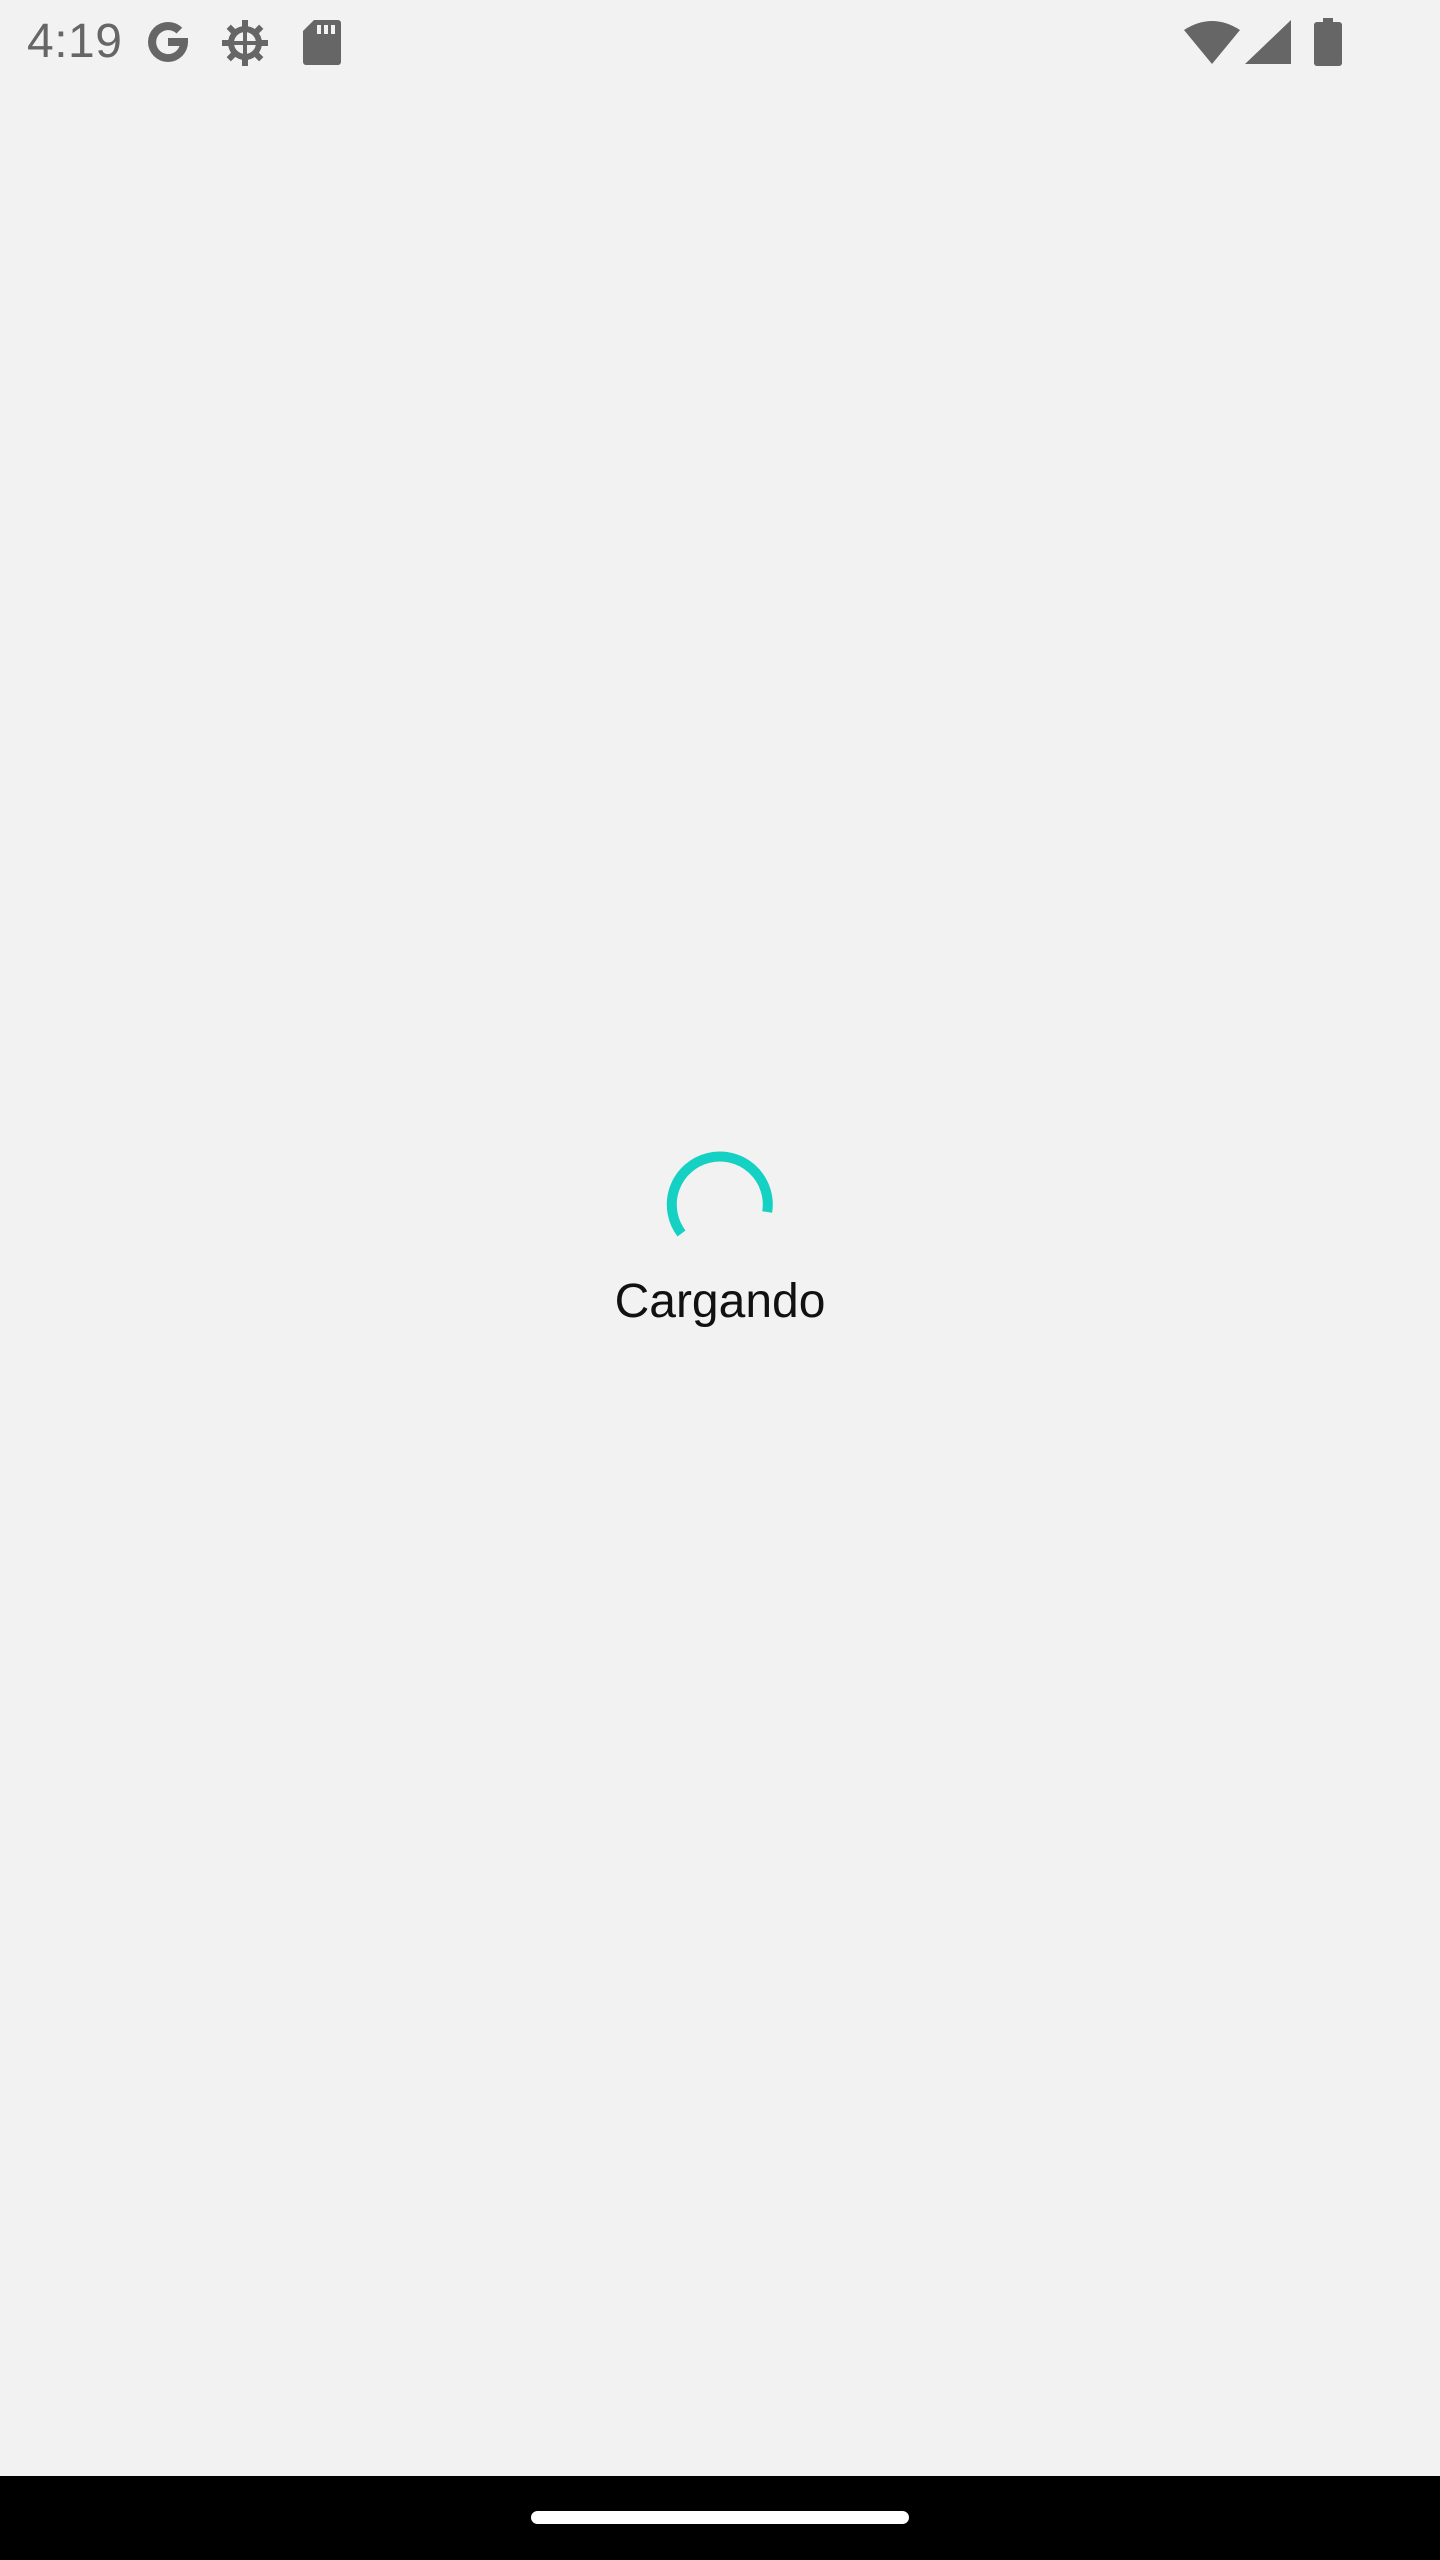  I want to click on google-icon, so click(168, 42).